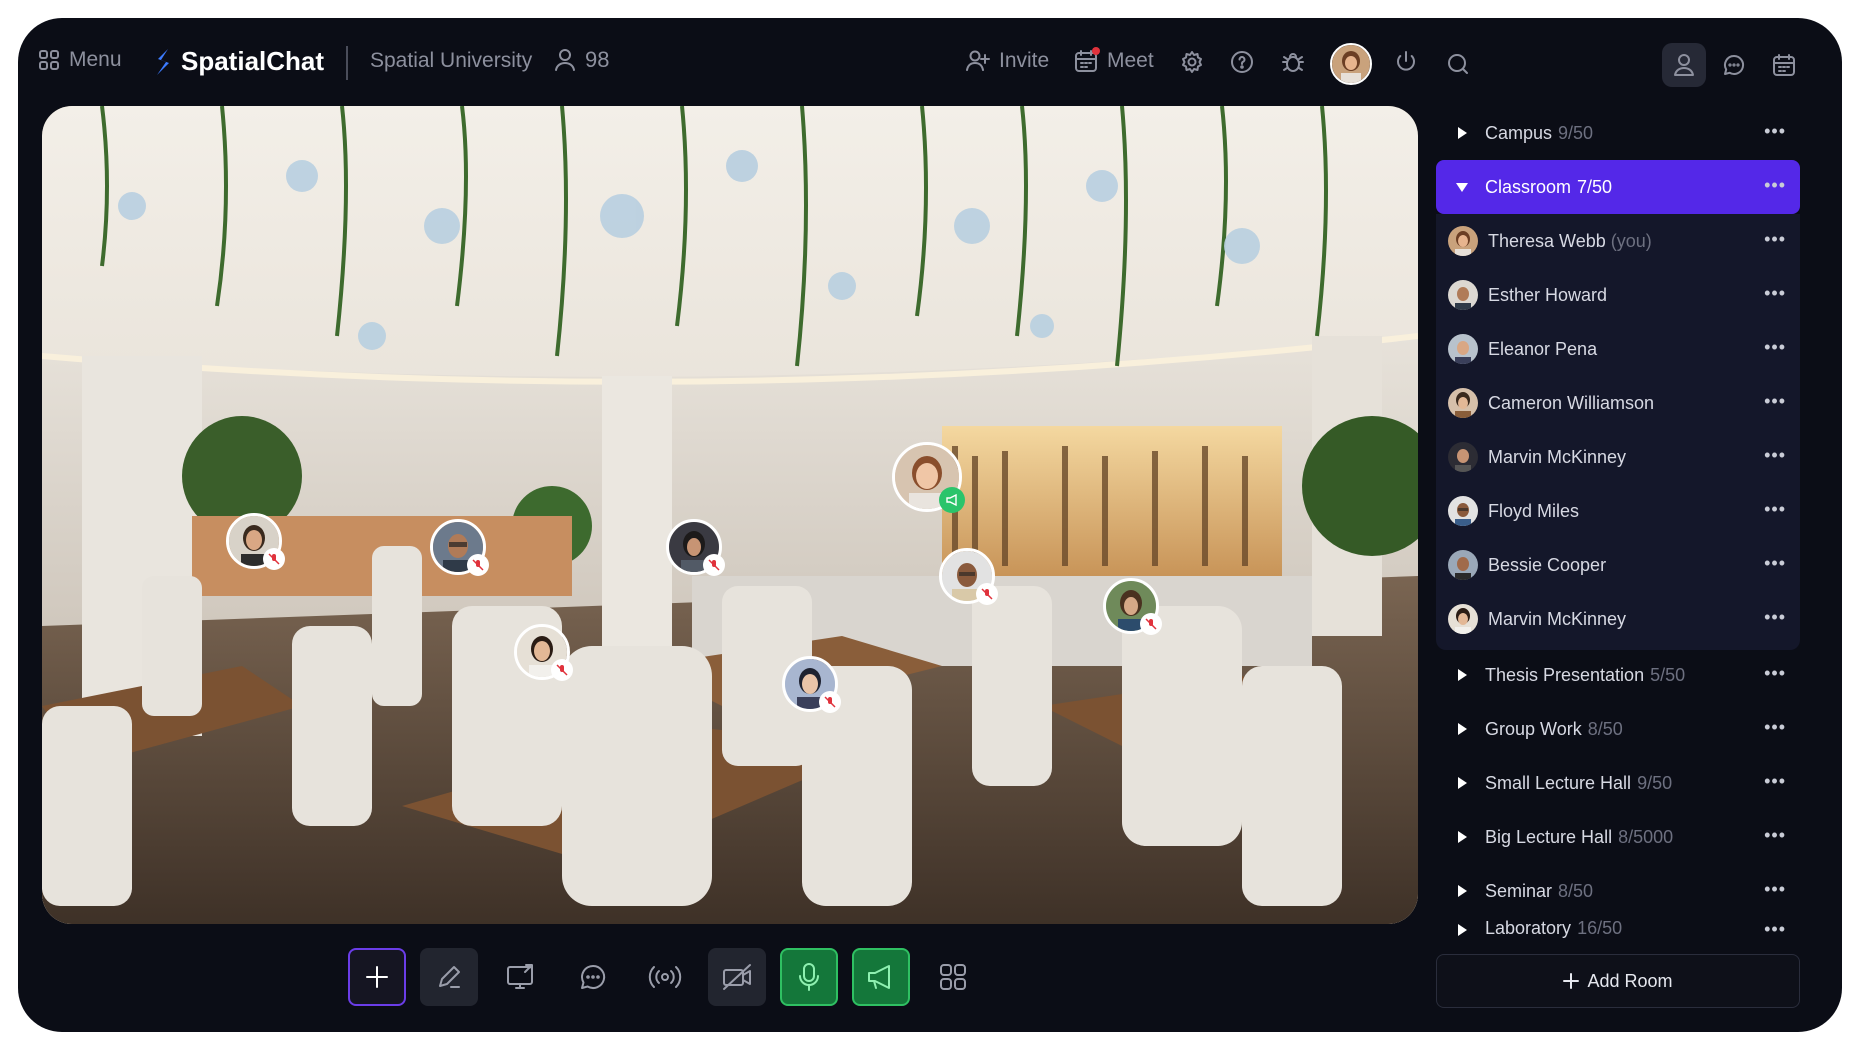 The width and height of the screenshot is (1860, 1050). What do you see at coordinates (1618, 675) in the screenshot?
I see `room-item: Thesis Presentation 5/50 •••` at bounding box center [1618, 675].